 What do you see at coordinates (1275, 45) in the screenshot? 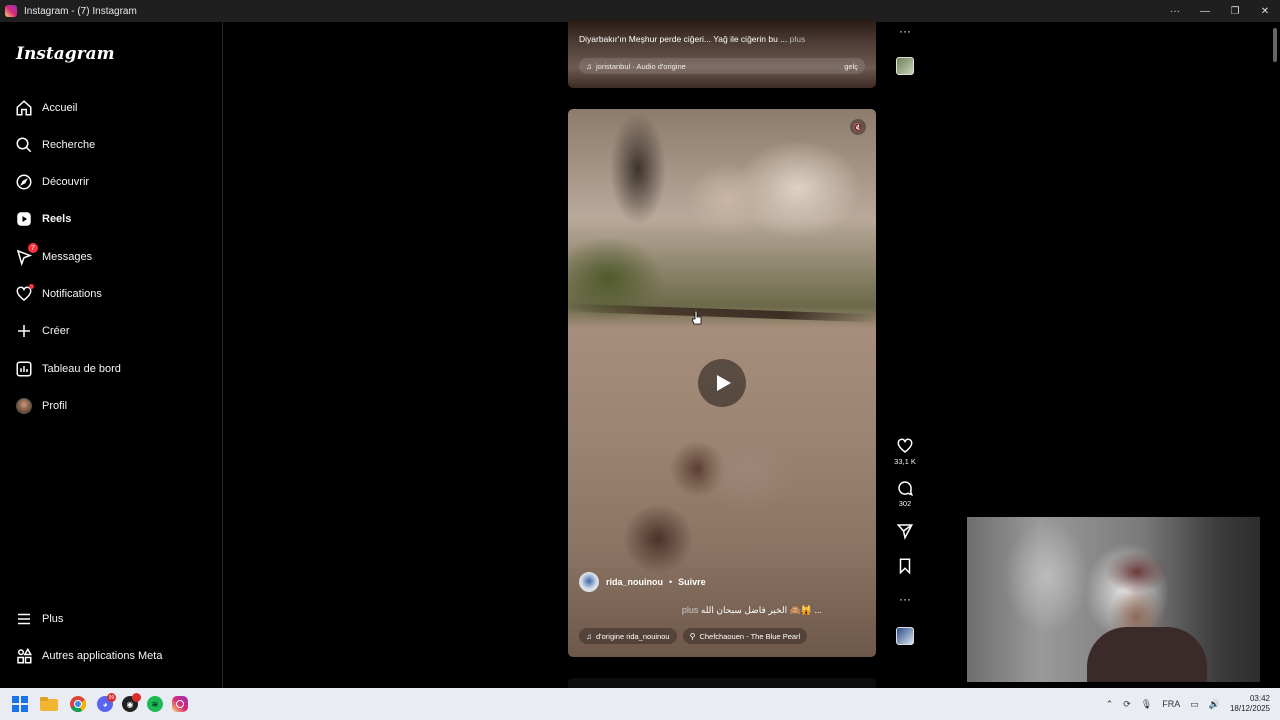
I see `scrollbar-thumb` at bounding box center [1275, 45].